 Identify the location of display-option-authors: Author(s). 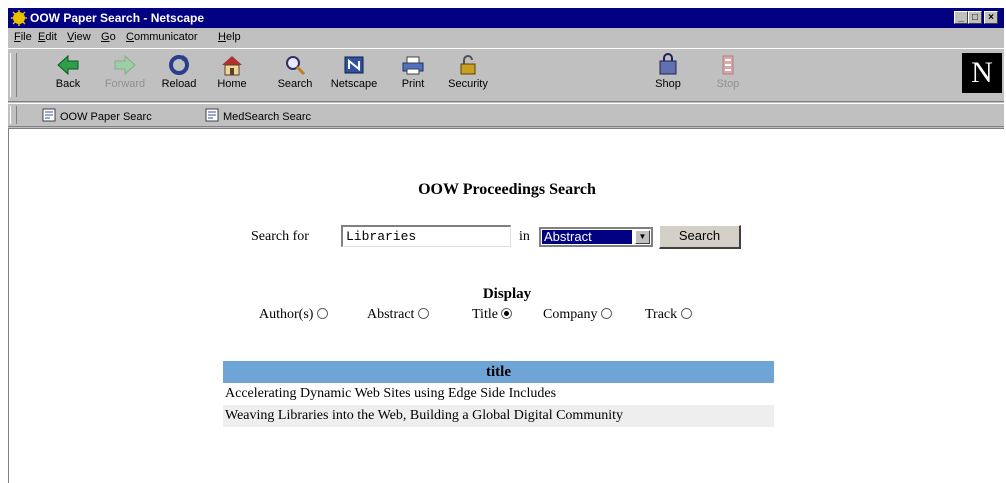
(293, 315).